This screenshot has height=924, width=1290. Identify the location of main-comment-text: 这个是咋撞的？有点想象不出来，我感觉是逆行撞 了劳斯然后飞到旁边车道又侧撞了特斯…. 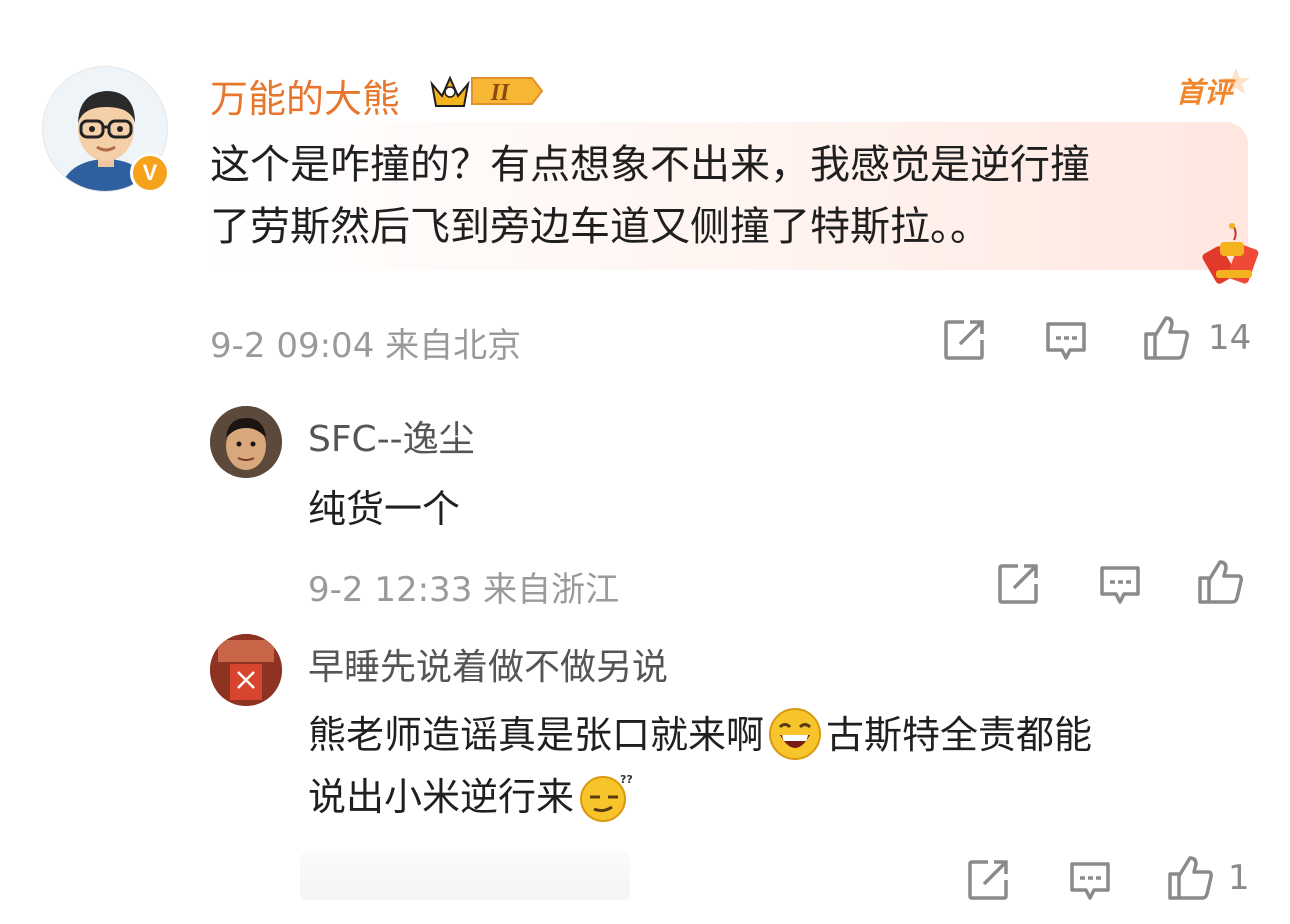
(650, 196).